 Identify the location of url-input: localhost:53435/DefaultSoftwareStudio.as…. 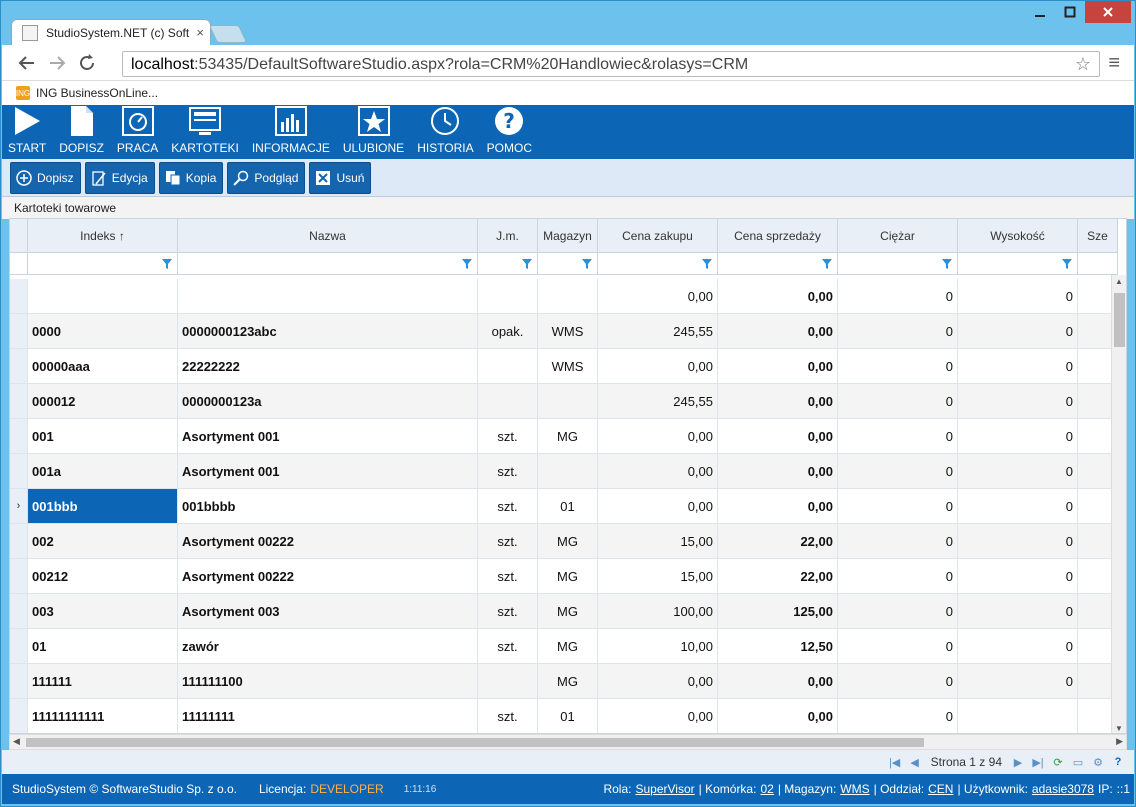
(611, 64).